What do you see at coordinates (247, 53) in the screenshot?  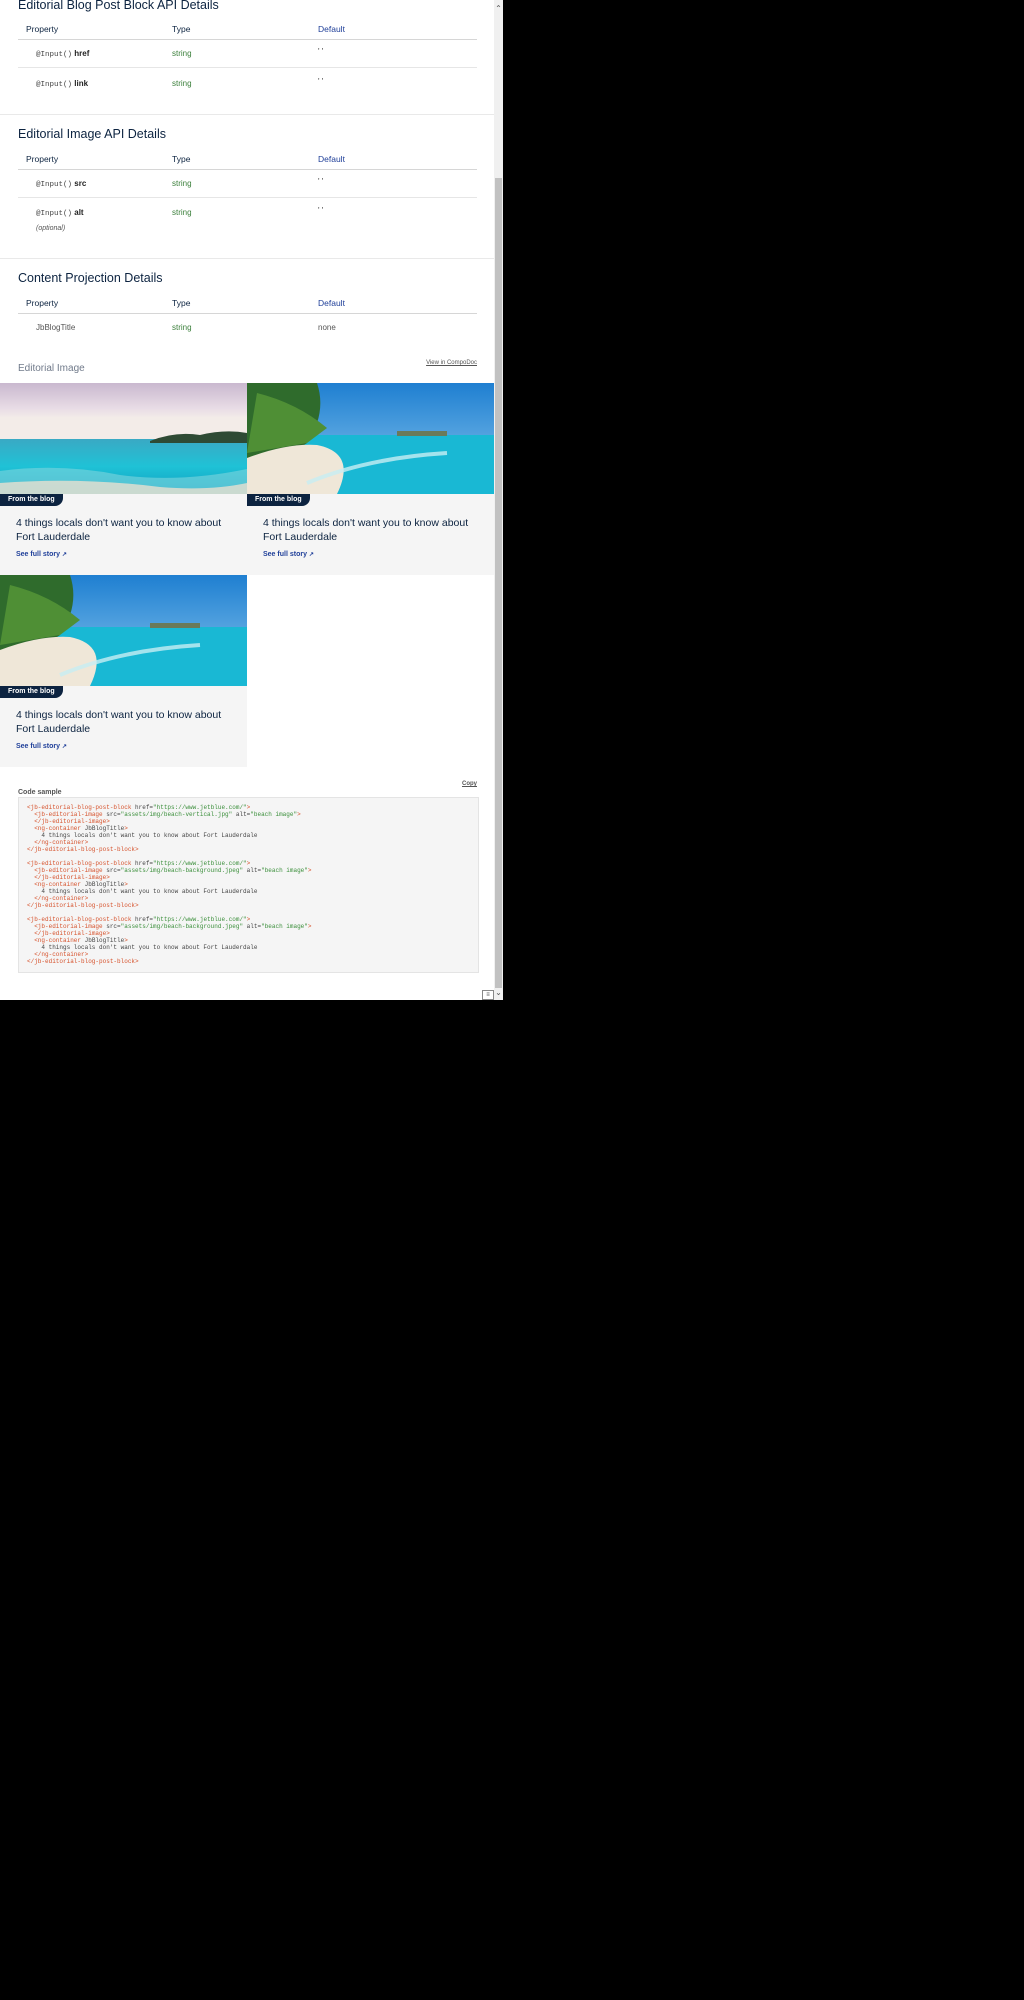 I see `table-row: @Input() href string ' '` at bounding box center [247, 53].